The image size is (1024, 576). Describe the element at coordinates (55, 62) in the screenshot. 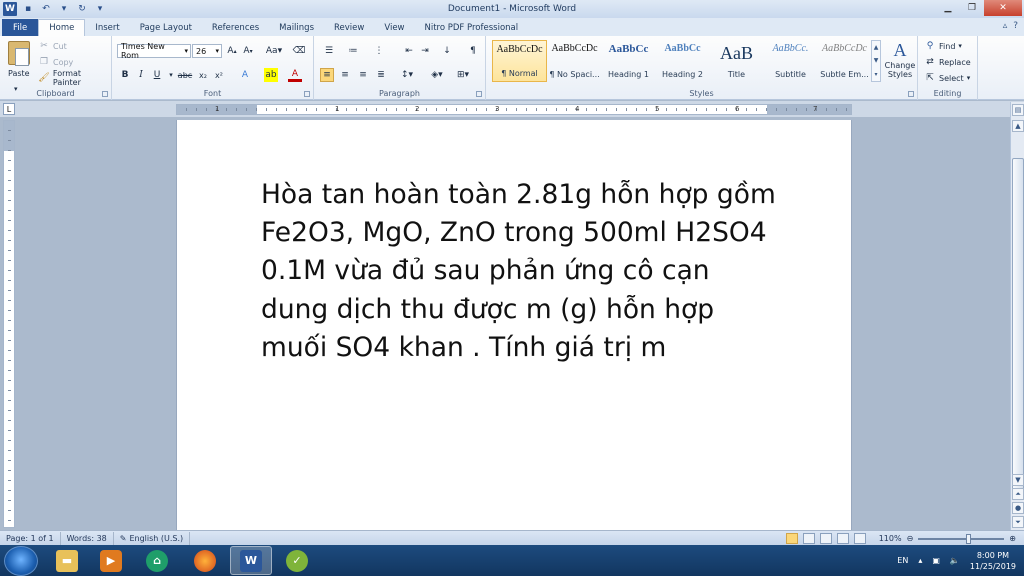

I see `copy-button: ❐ Copy` at that location.